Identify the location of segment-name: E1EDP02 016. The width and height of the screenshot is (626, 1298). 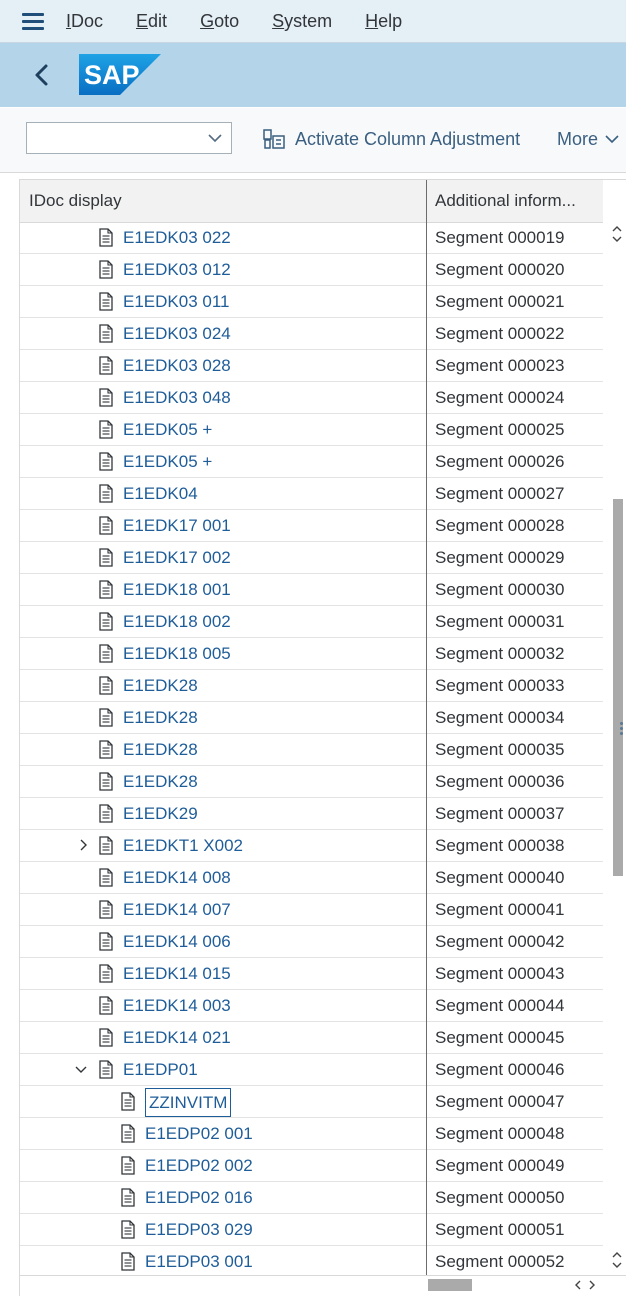
(199, 1197).